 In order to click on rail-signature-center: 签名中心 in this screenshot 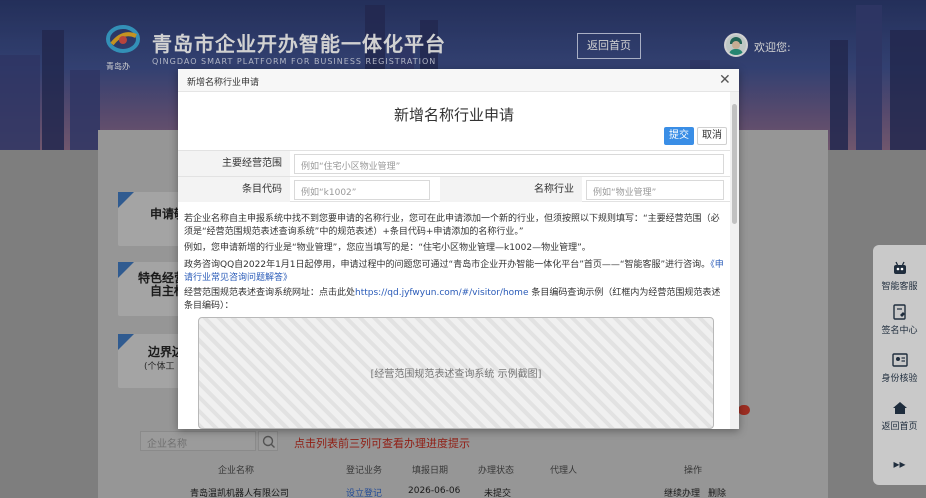, I will do `click(899, 319)`.